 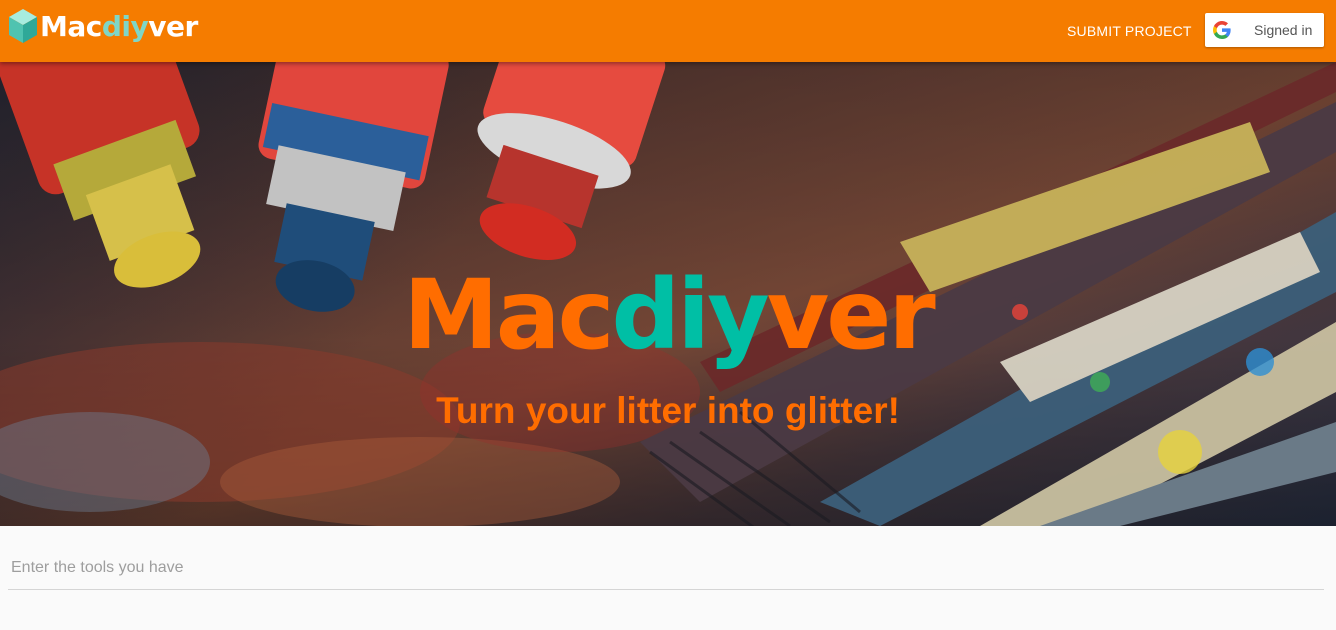 I want to click on top-navbar: Macdiyver SUBMIT PROJECT Signed in, so click(x=668, y=31).